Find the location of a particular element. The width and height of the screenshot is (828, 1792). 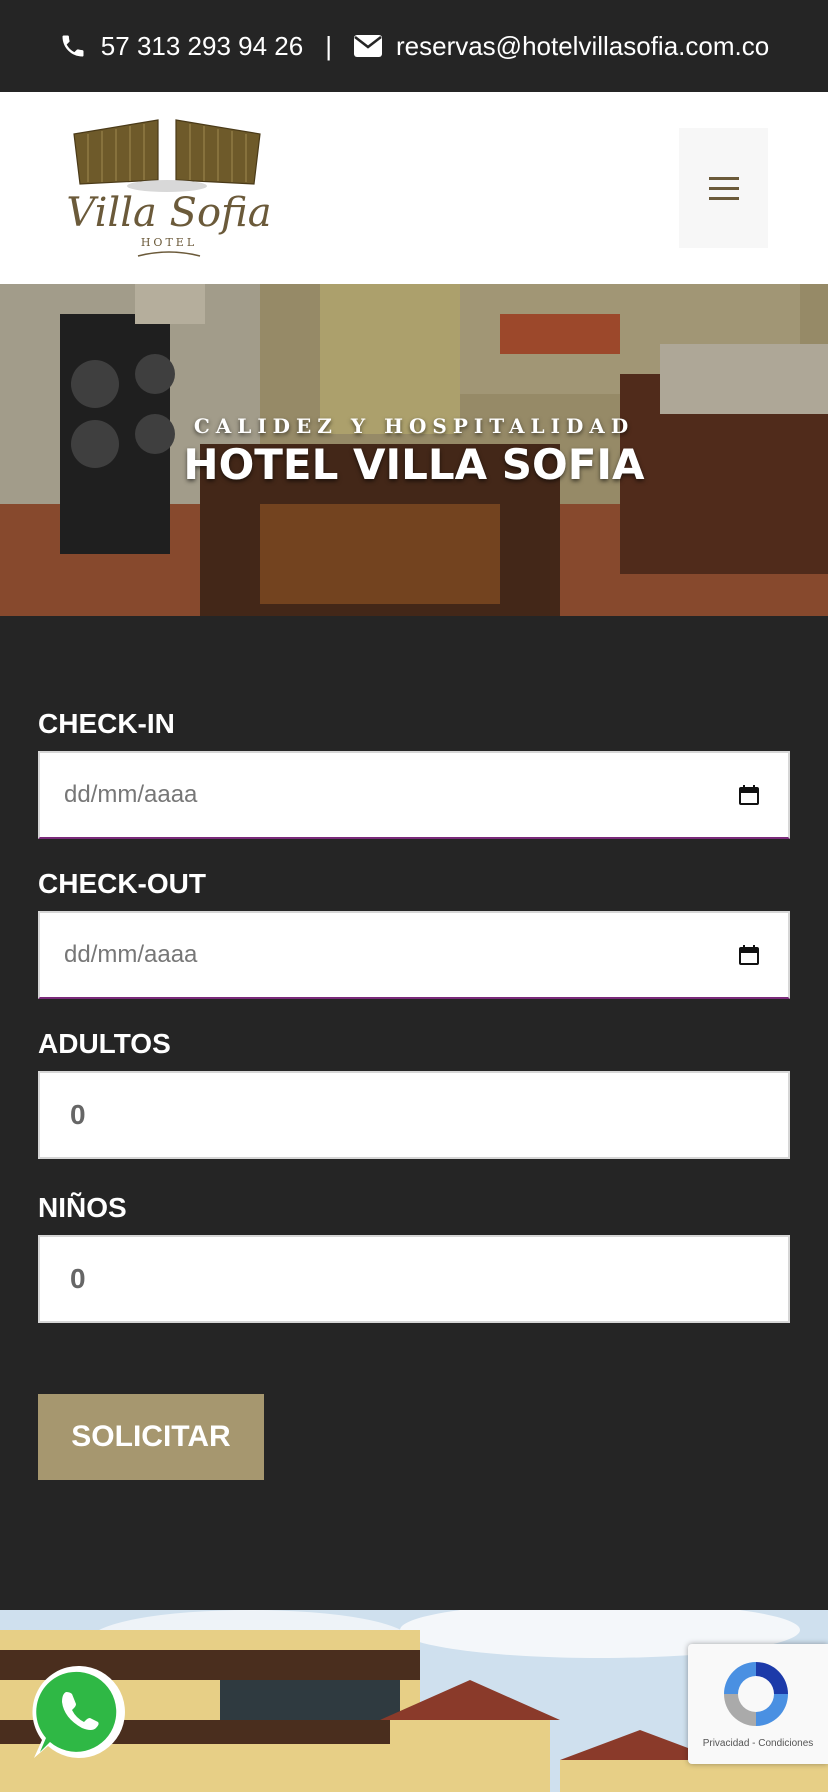

svg-text: HOTEL is located at coordinates (169, 242).